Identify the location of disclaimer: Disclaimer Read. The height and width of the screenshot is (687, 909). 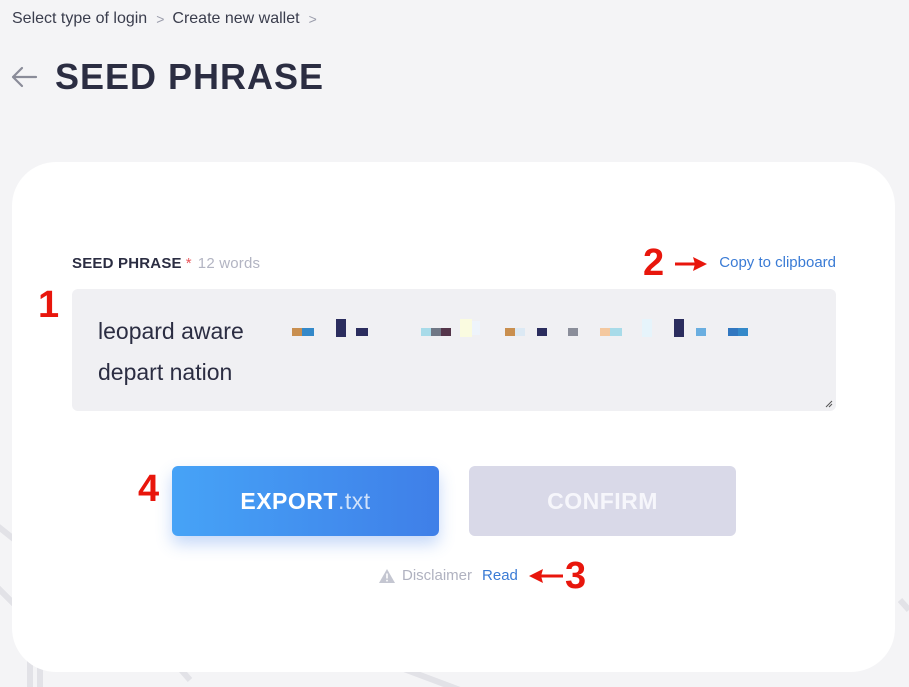
(448, 575).